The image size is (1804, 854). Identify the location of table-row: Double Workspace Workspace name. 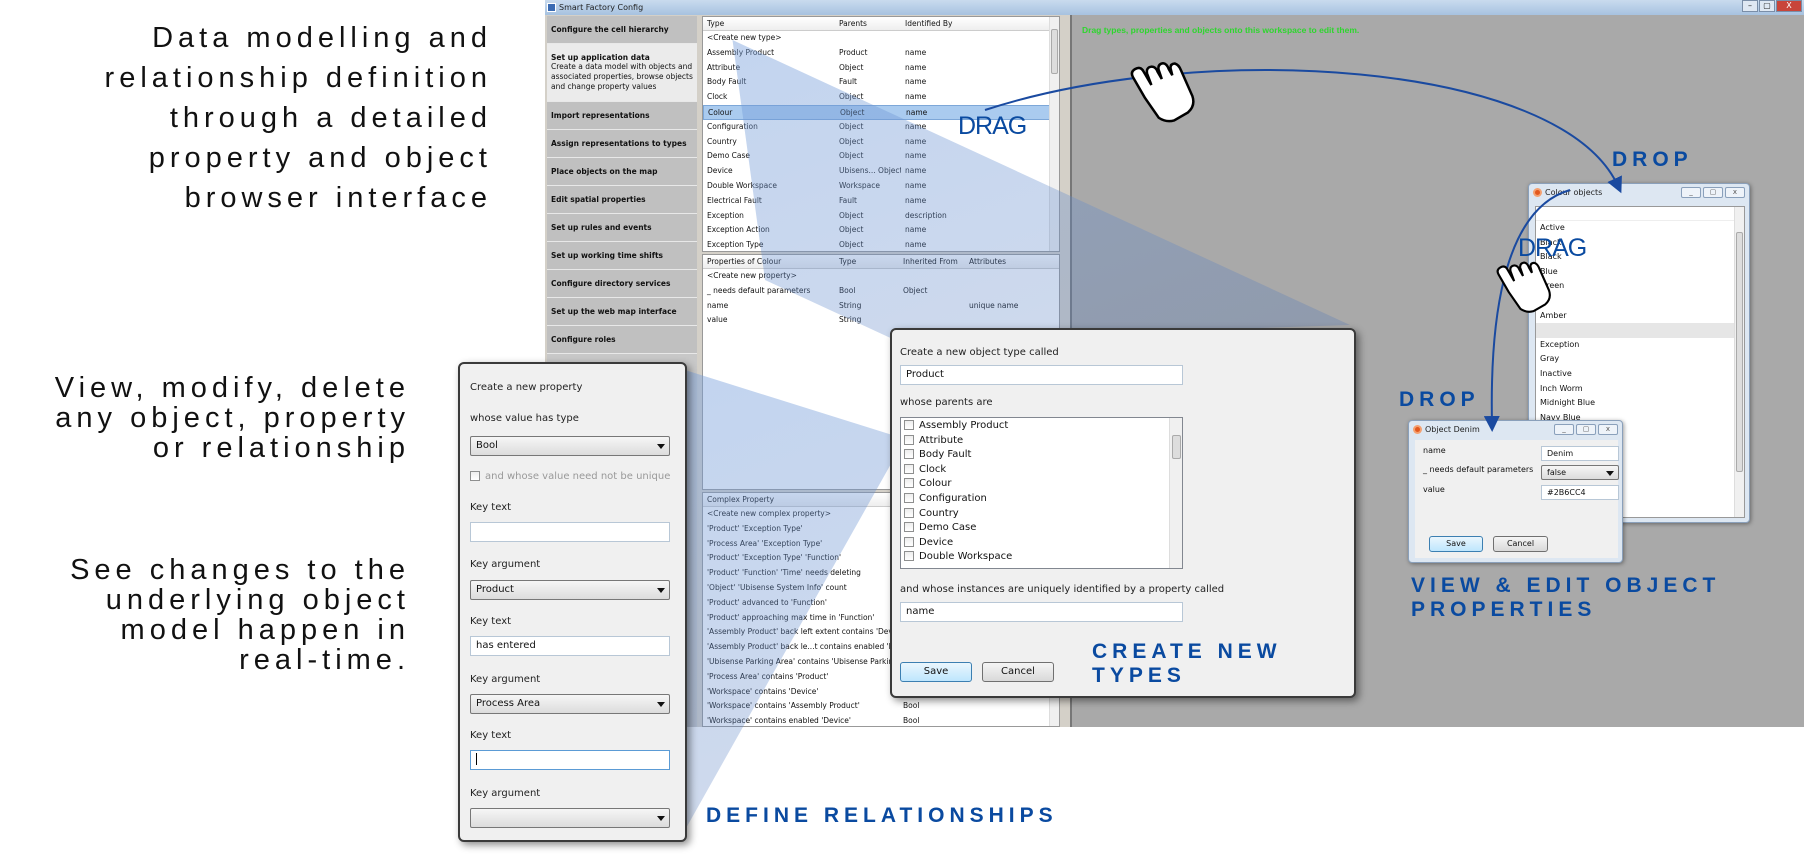
(881, 186).